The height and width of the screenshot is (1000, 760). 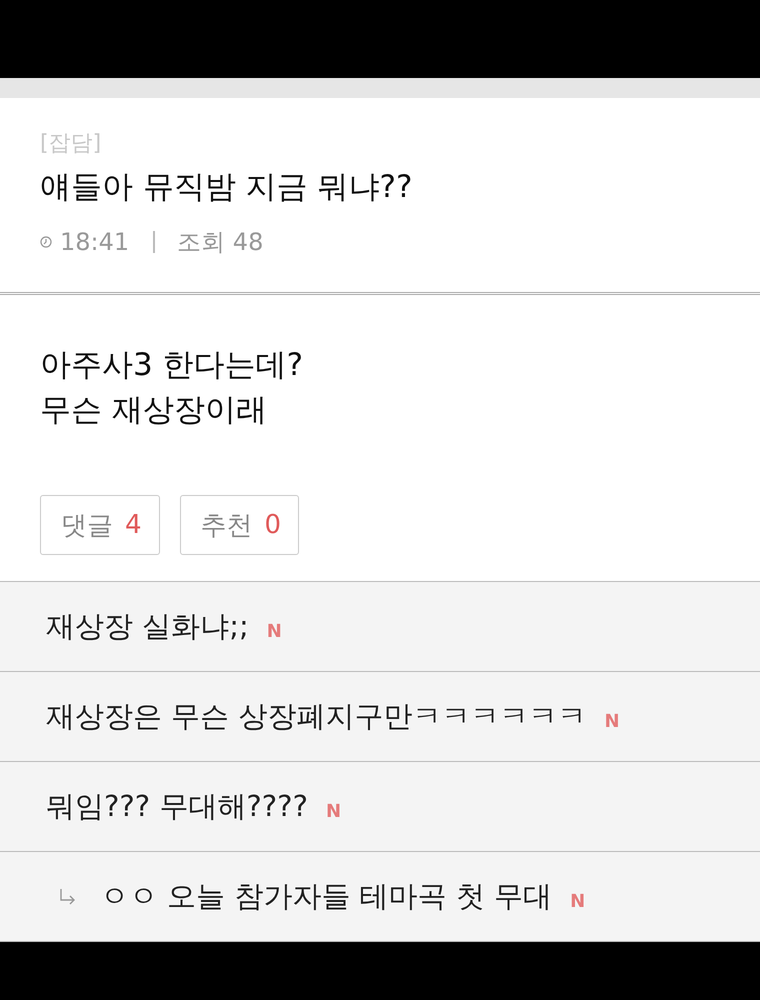 What do you see at coordinates (95, 242) in the screenshot?
I see `post-time: 18:41` at bounding box center [95, 242].